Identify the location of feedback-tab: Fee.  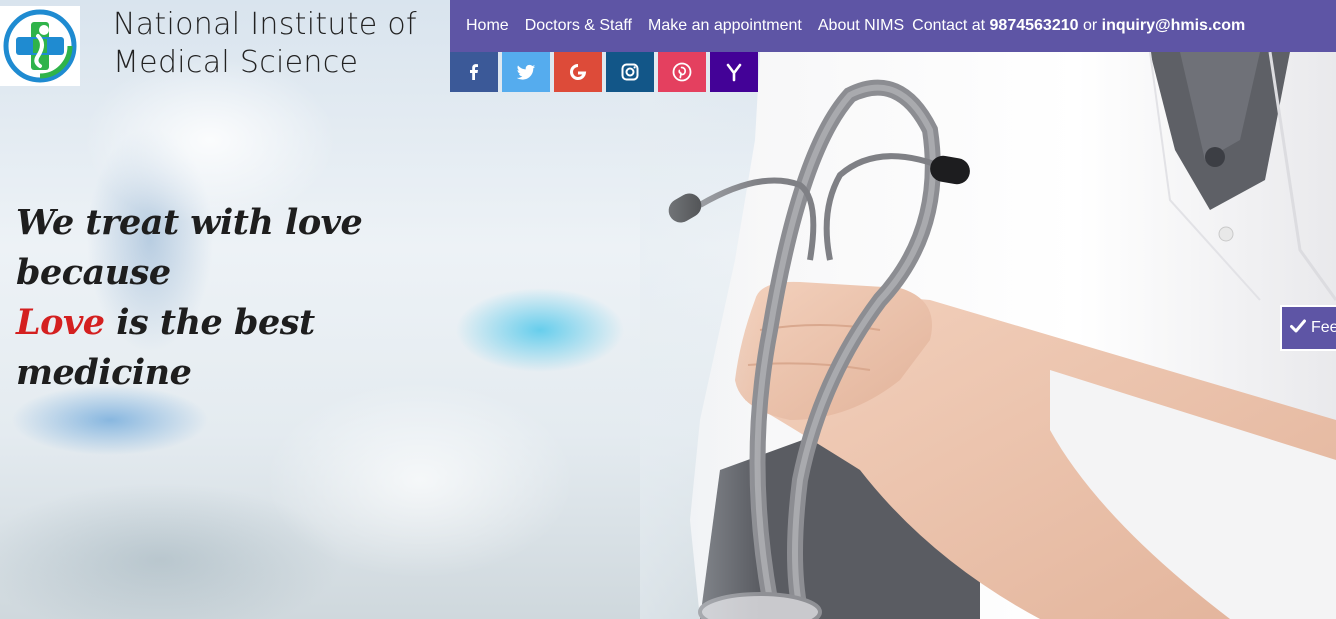
(1308, 328).